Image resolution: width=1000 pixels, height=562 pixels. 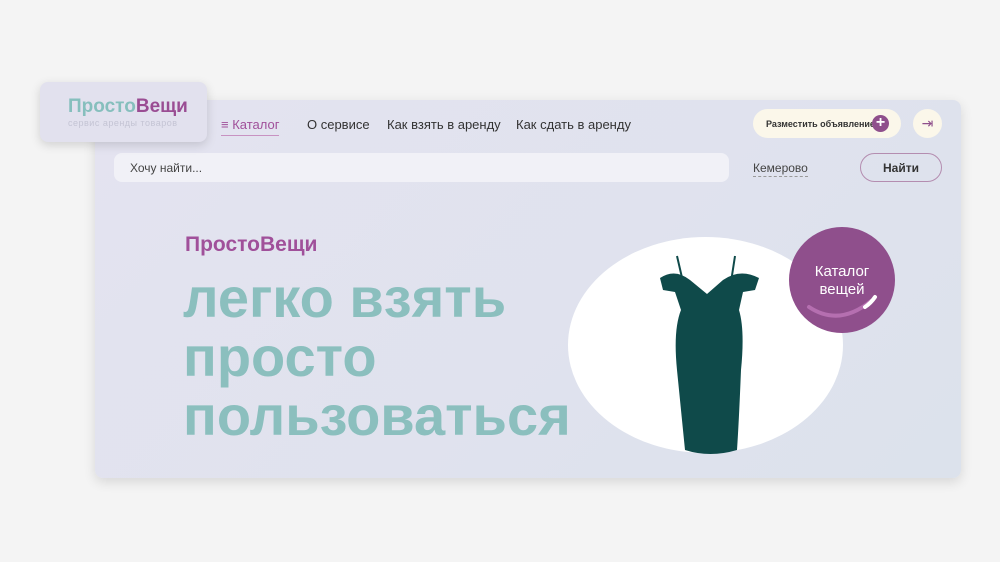 I want to click on hero-slogan: легко взять просто пользоваться, so click(x=377, y=356).